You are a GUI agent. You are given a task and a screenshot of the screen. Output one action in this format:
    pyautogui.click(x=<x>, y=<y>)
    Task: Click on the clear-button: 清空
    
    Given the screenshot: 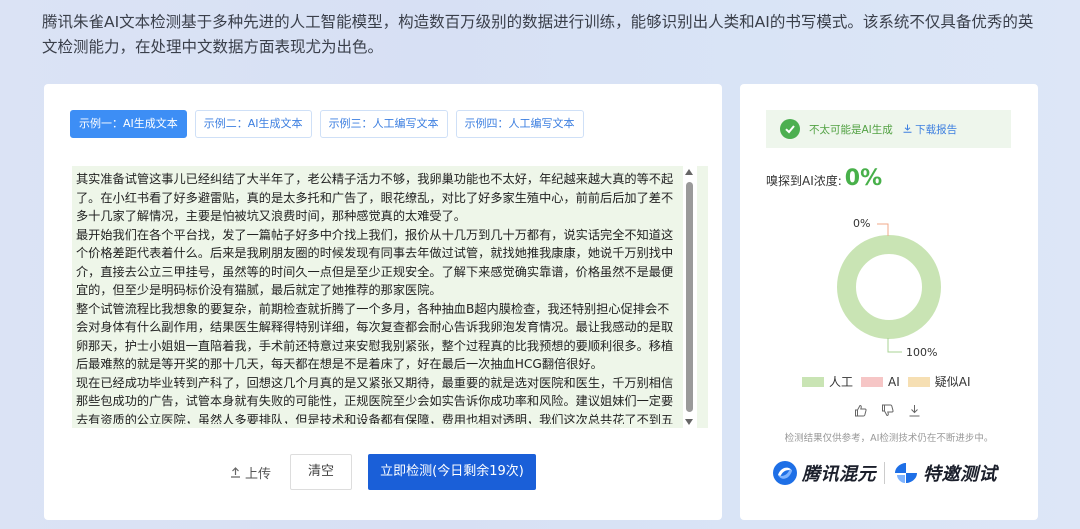 What is the action you would take?
    pyautogui.click(x=321, y=472)
    